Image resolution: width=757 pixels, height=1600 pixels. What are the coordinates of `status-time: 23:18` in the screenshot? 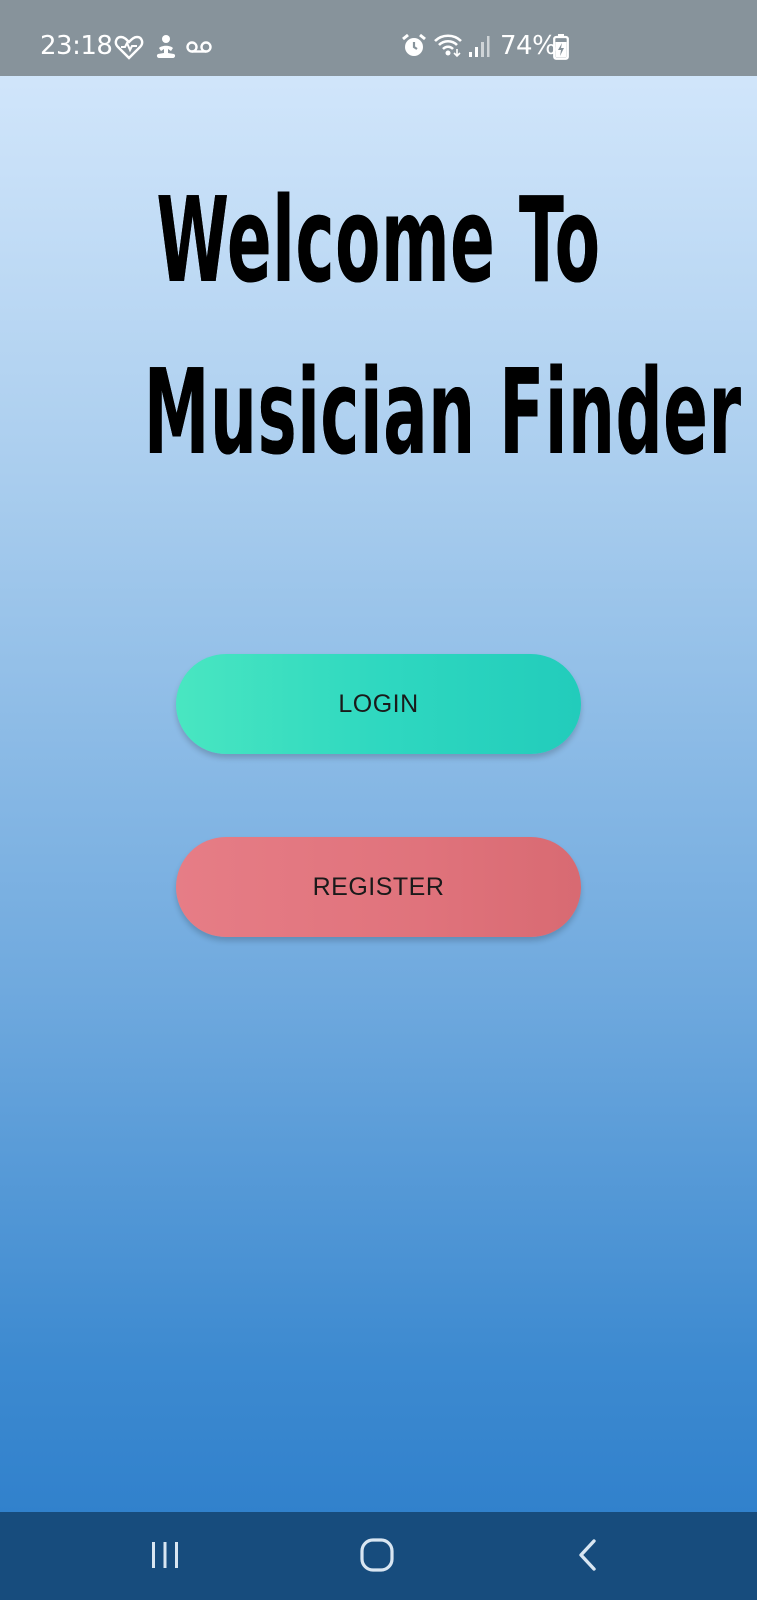 It's located at (76, 46).